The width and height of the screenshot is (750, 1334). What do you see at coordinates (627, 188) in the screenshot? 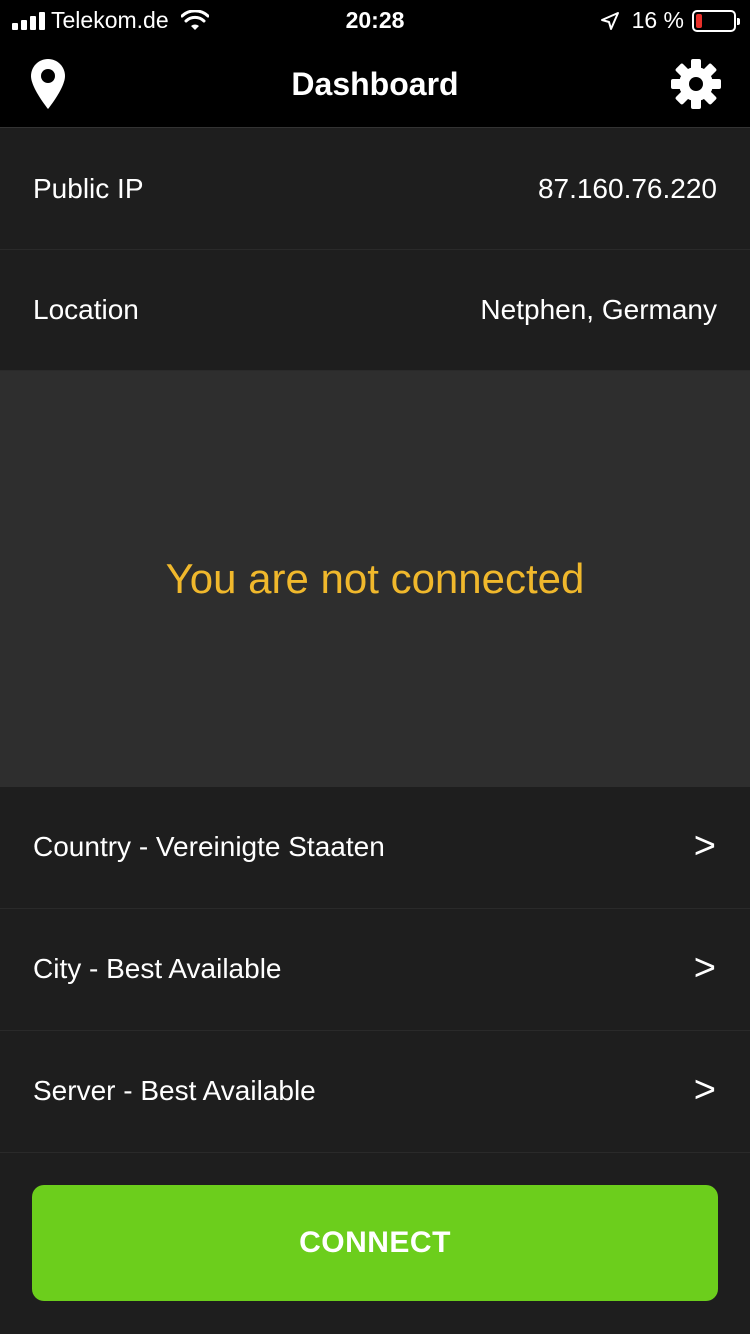
I see `public-ip-value: 87.160.76.220` at bounding box center [627, 188].